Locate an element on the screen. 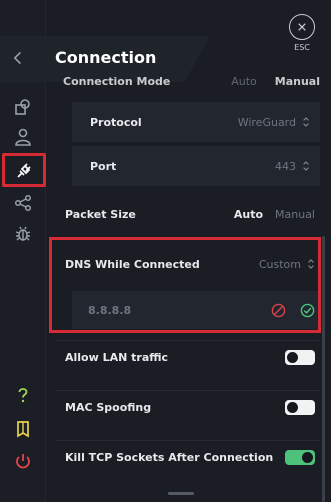 The width and height of the screenshot is (331, 502). mac-spoofing-label: MAC Spoofing is located at coordinates (108, 407).